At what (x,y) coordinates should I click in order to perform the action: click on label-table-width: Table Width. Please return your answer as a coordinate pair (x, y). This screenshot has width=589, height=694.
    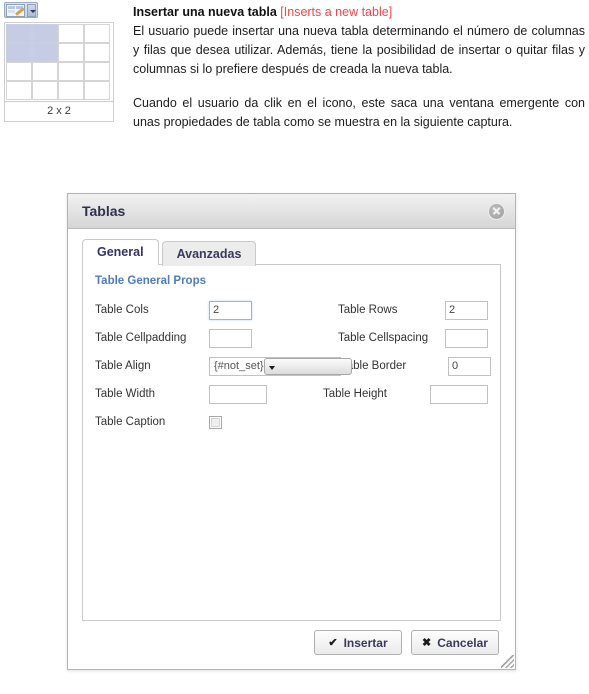
    Looking at the image, I should click on (125, 394).